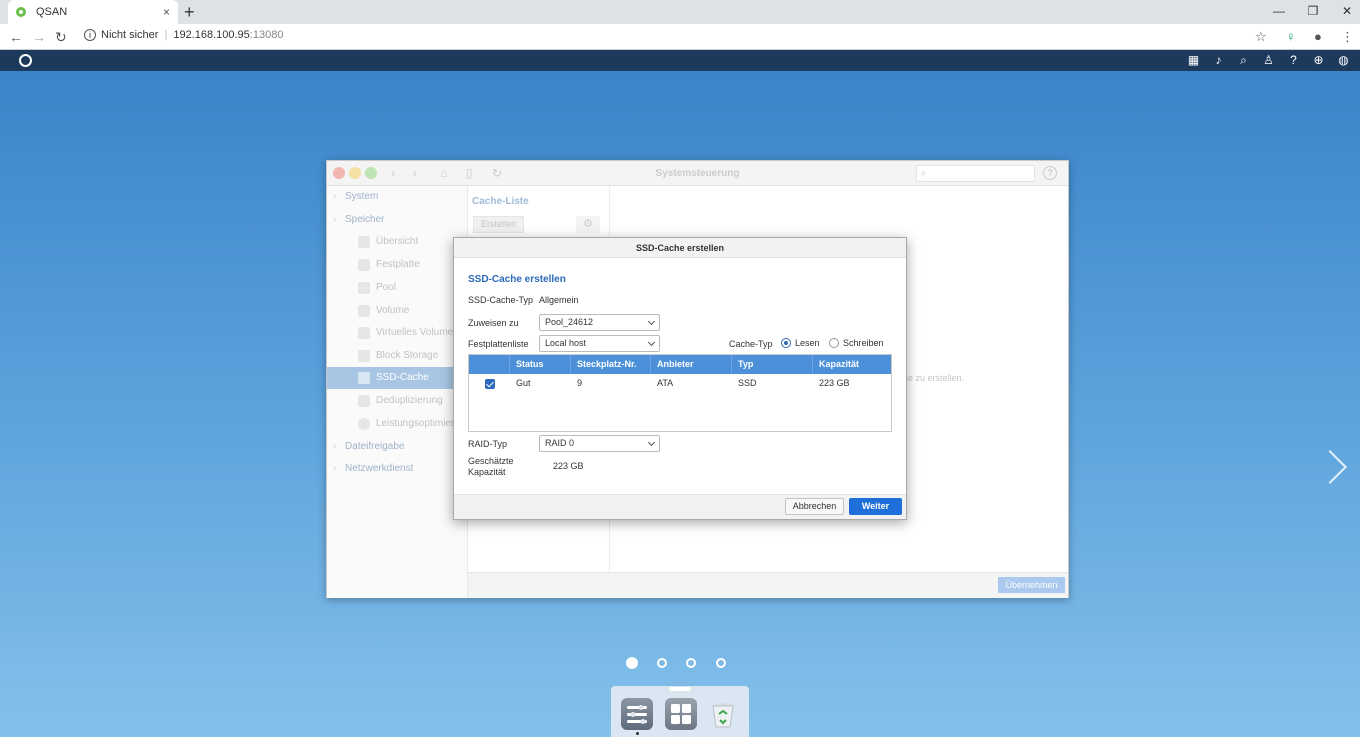 This screenshot has width=1360, height=737. What do you see at coordinates (211, 35) in the screenshot?
I see `url-host: 192.168.100.95` at bounding box center [211, 35].